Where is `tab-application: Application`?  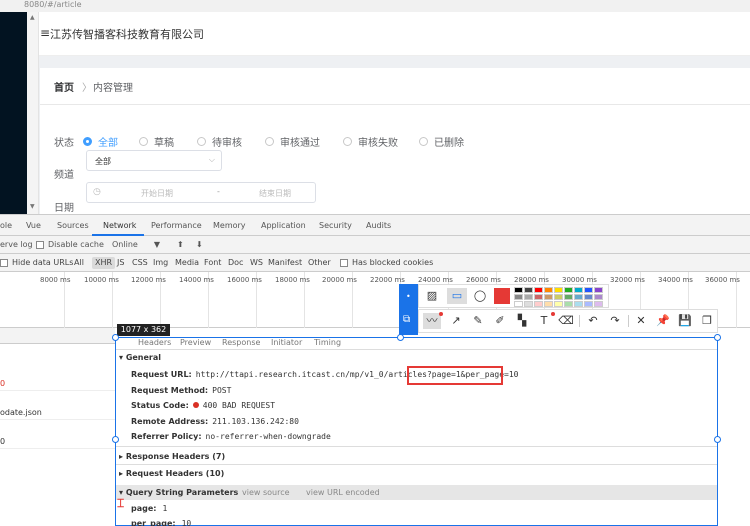 tab-application: Application is located at coordinates (283, 225).